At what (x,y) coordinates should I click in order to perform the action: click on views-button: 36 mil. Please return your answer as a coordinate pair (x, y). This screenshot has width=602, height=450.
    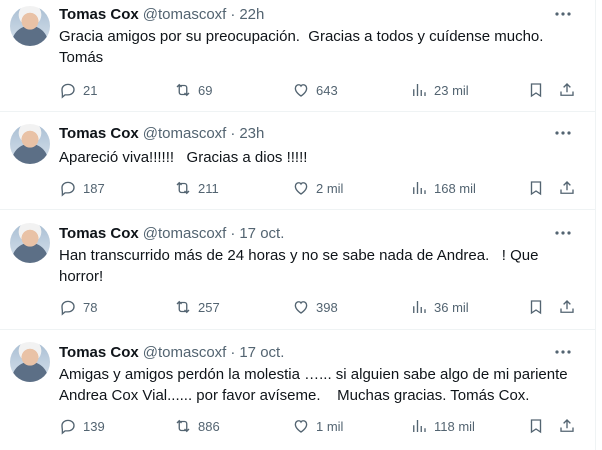
    Looking at the image, I should click on (439, 307).